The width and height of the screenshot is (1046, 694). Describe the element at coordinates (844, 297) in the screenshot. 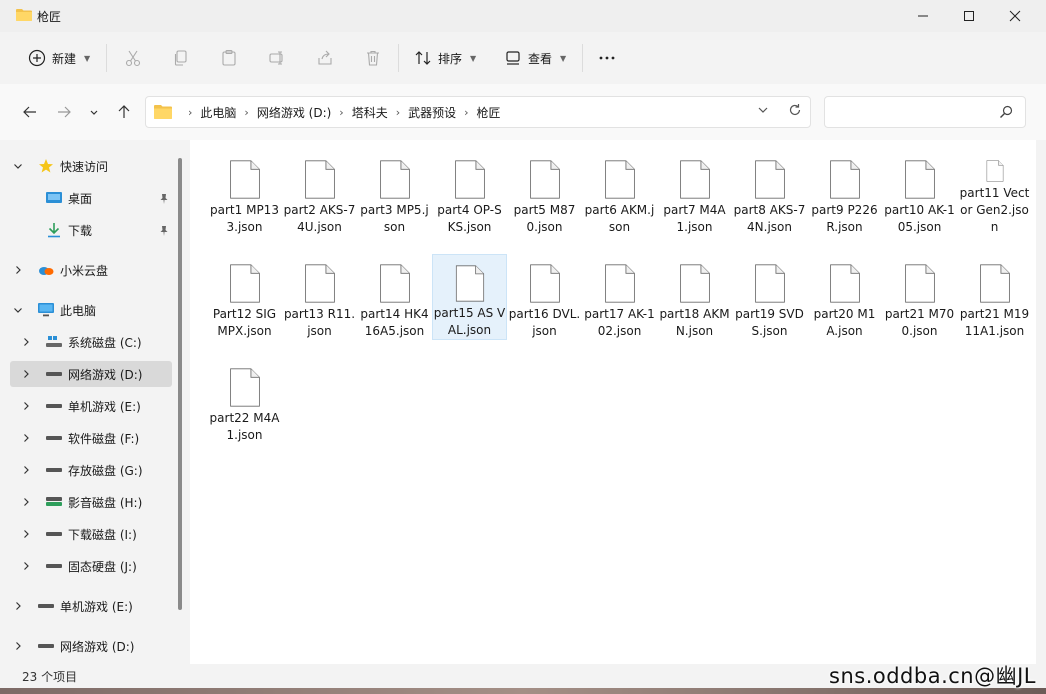

I see `file-item: part20 M1A.json` at that location.